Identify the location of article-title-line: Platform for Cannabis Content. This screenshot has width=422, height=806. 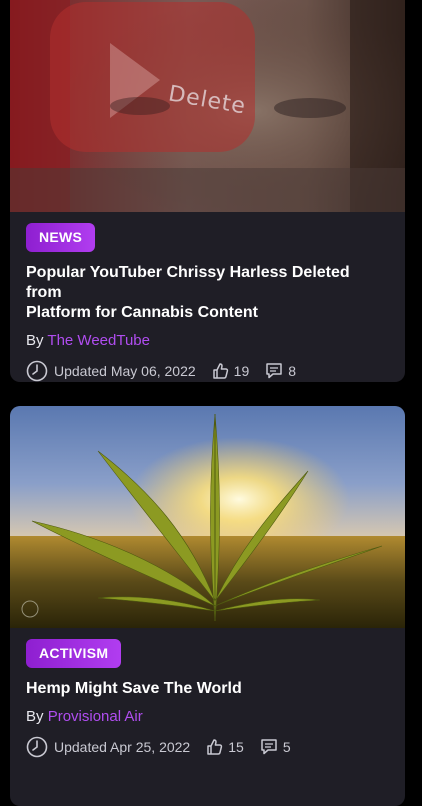
(142, 312).